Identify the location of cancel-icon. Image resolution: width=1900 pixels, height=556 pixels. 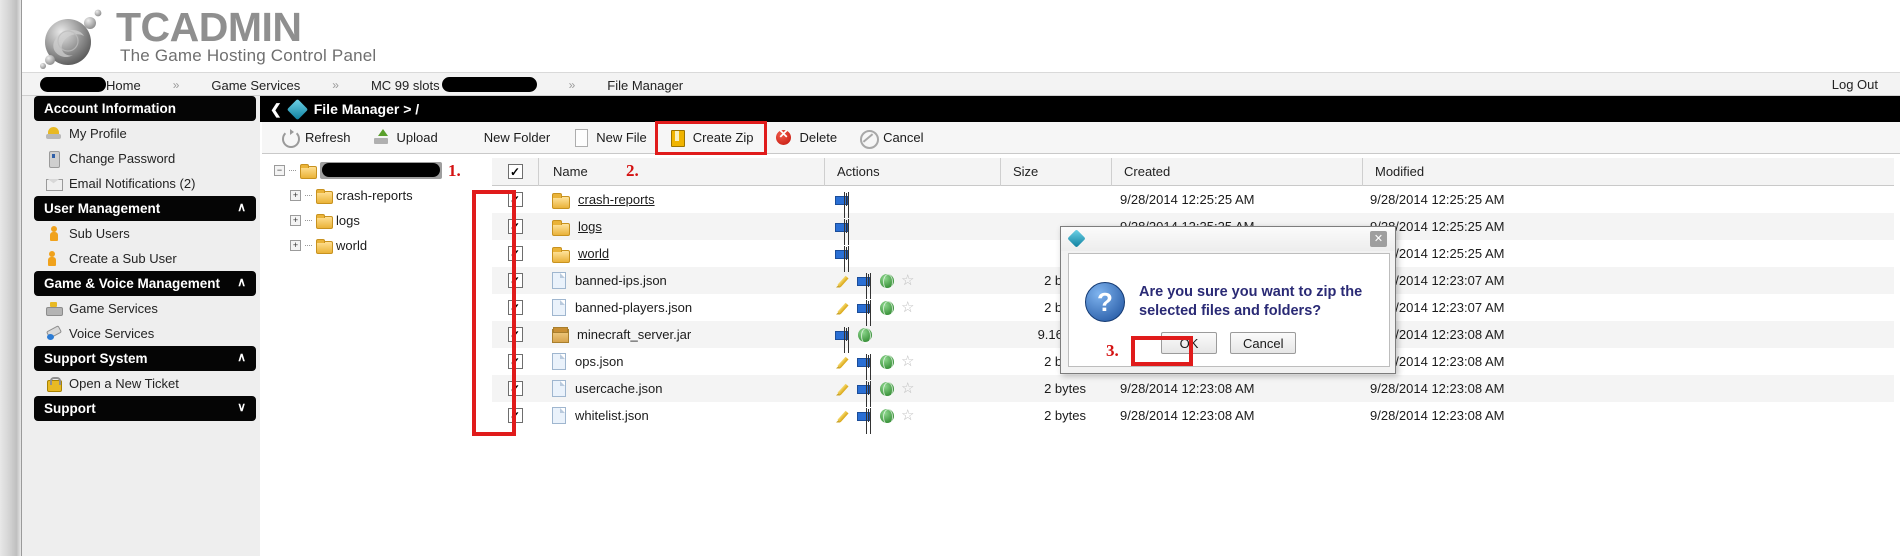
(869, 139).